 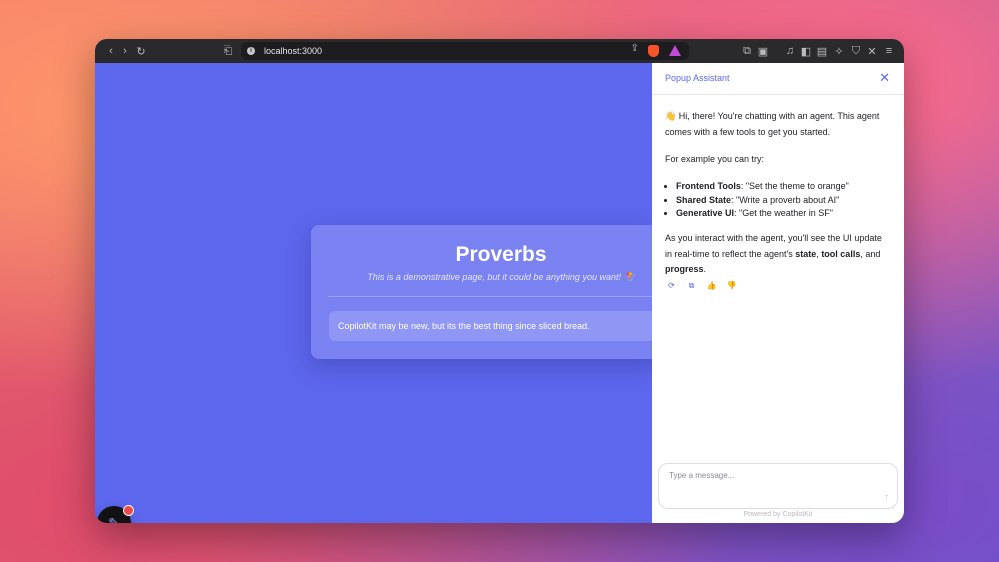 What do you see at coordinates (889, 51) in the screenshot?
I see `menu-icon: ≡` at bounding box center [889, 51].